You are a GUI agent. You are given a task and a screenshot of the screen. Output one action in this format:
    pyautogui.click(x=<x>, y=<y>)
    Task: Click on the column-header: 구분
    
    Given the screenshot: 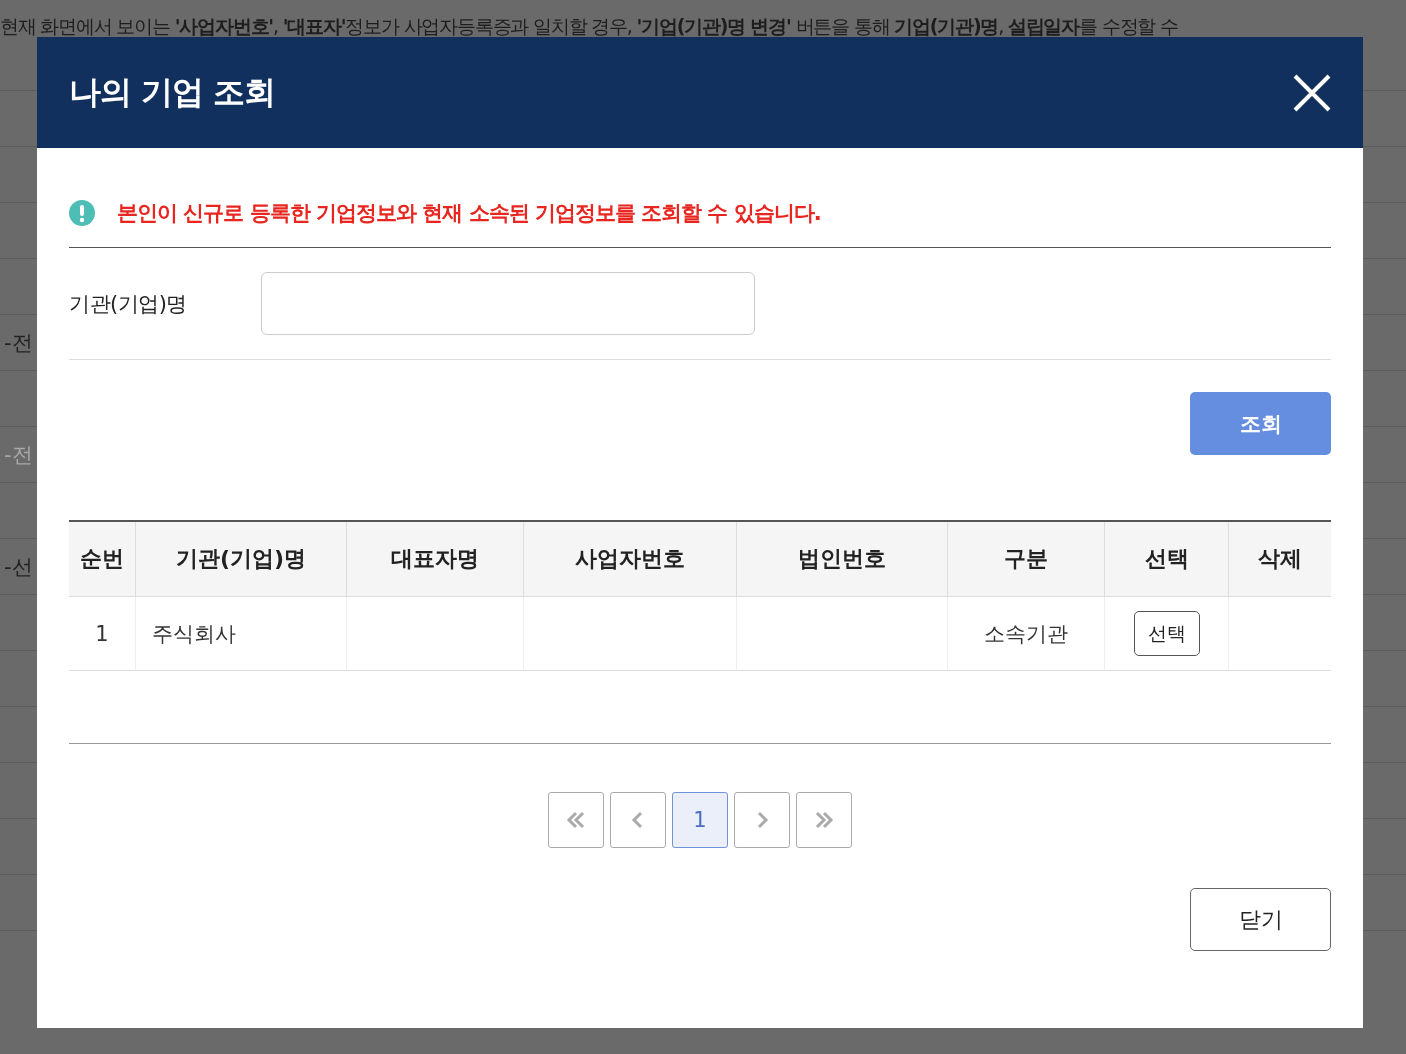 What is the action you would take?
    pyautogui.click(x=1026, y=559)
    